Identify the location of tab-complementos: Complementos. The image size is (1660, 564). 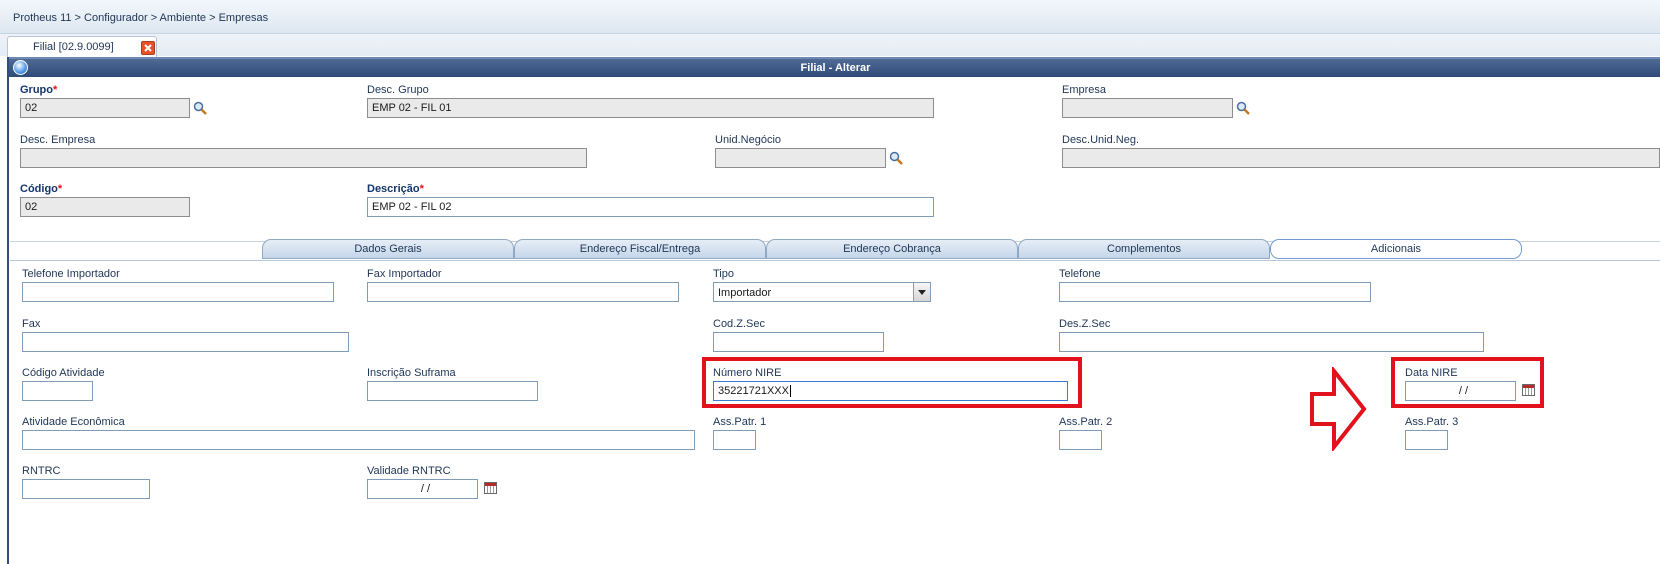
(1144, 249).